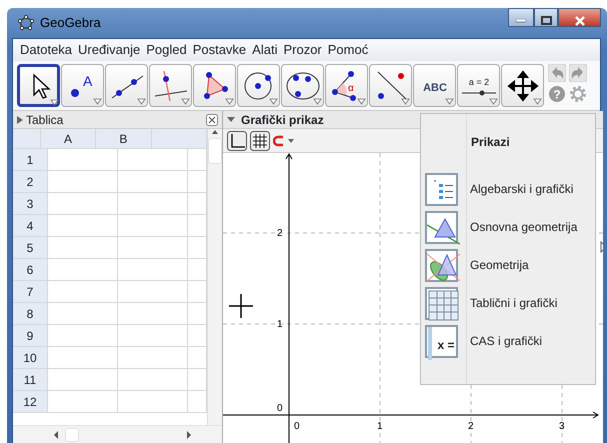 The width and height of the screenshot is (607, 443). I want to click on minimize-icon, so click(521, 20).